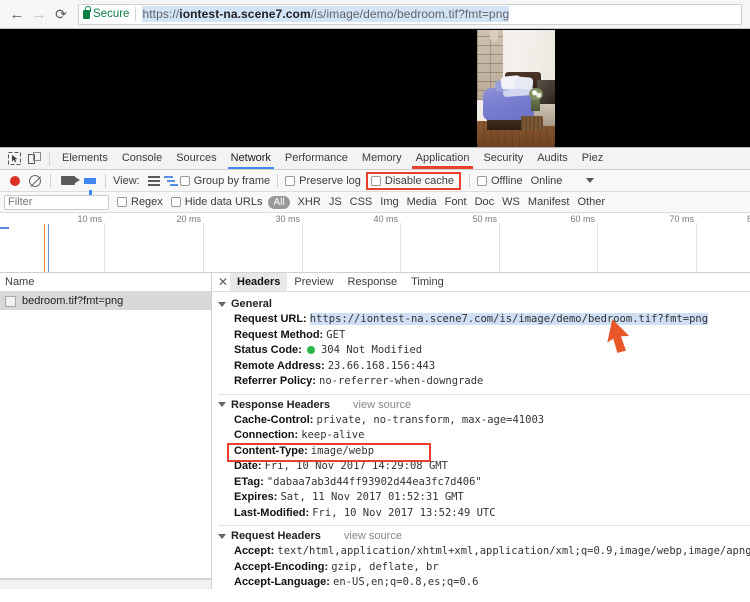 The width and height of the screenshot is (750, 602). I want to click on record-icon, so click(15, 181).